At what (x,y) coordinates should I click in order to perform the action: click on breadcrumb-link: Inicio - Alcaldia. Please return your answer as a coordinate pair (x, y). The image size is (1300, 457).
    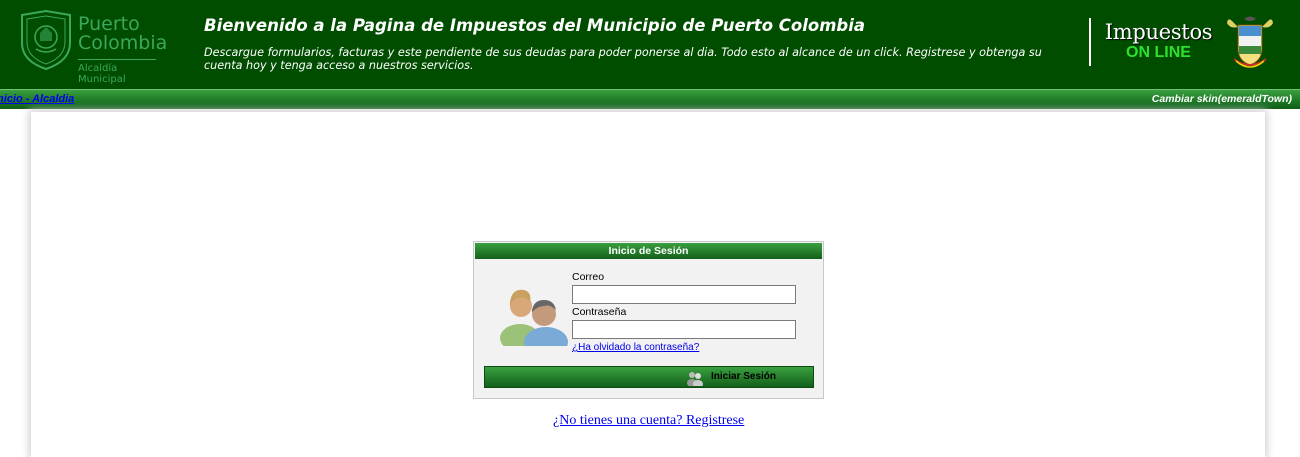
    Looking at the image, I should click on (37, 99).